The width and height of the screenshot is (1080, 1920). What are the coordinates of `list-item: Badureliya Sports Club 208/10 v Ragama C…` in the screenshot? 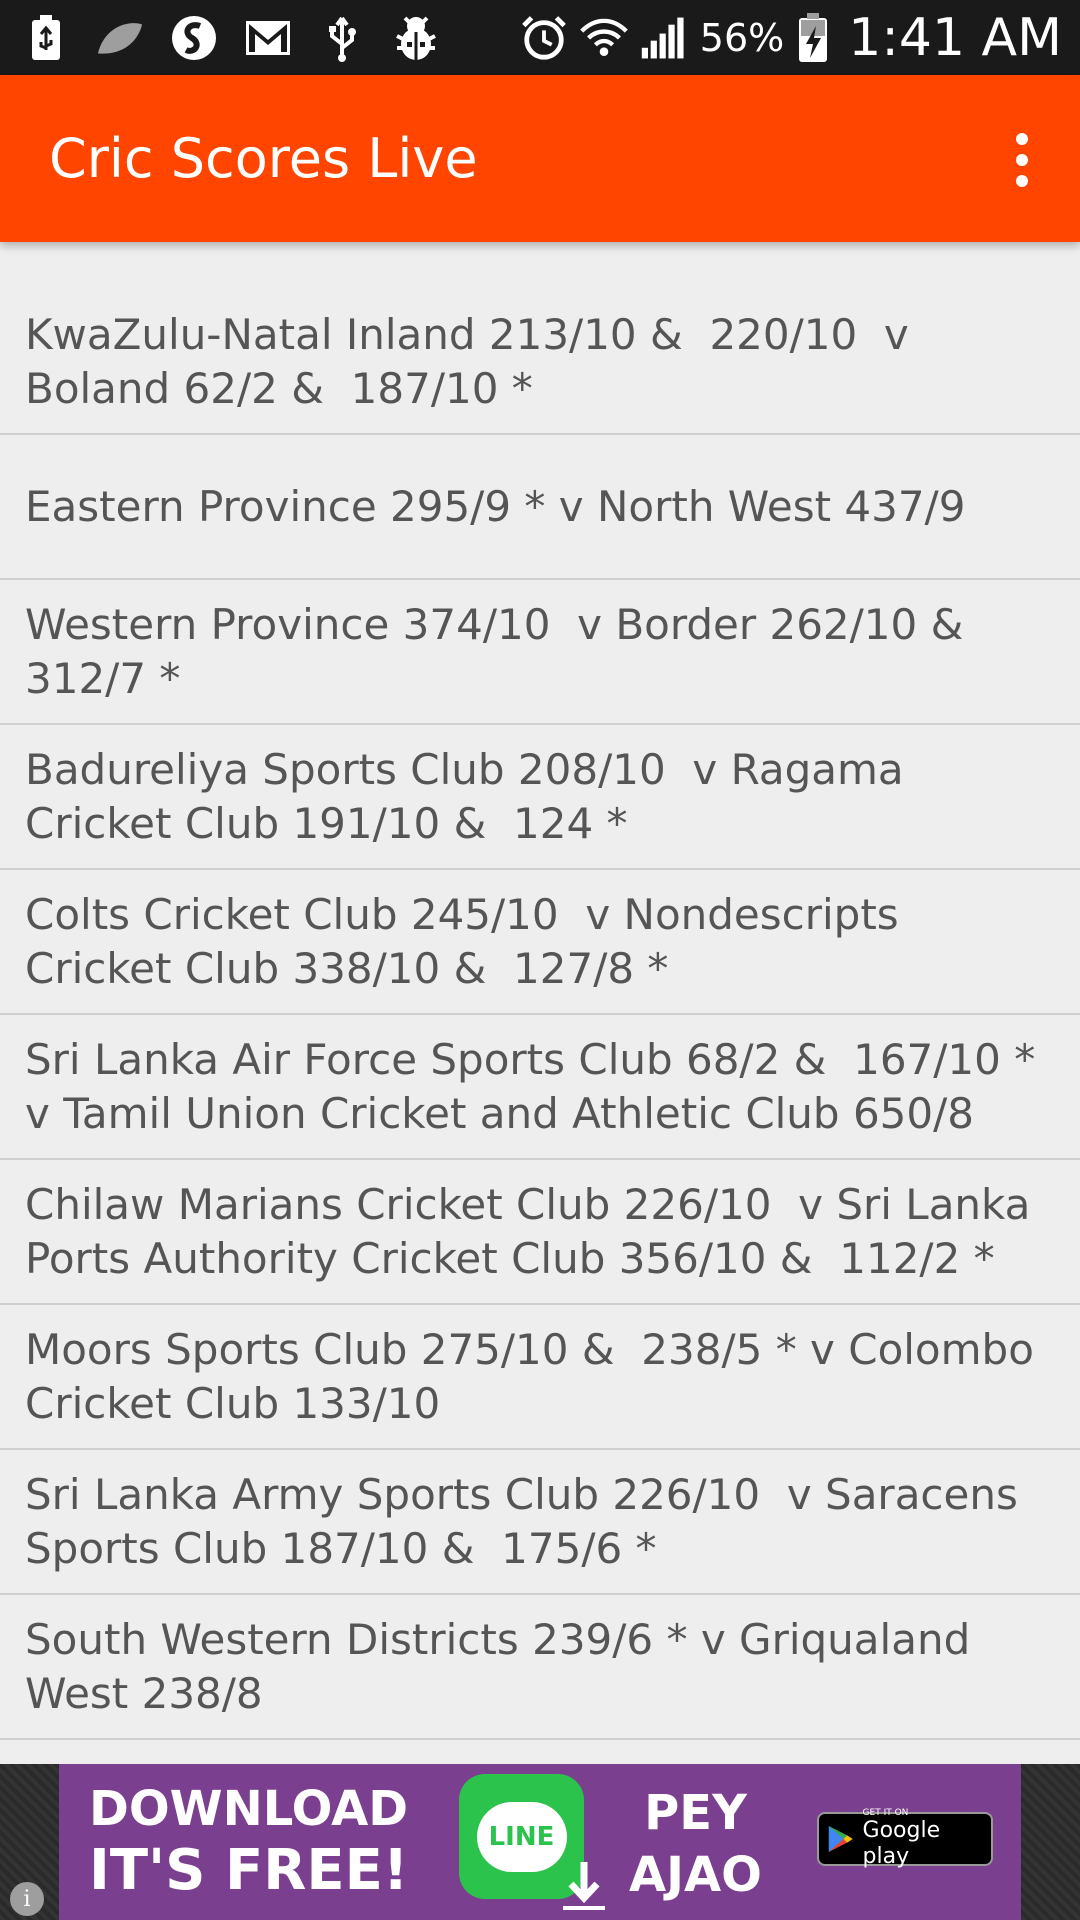 It's located at (540, 797).